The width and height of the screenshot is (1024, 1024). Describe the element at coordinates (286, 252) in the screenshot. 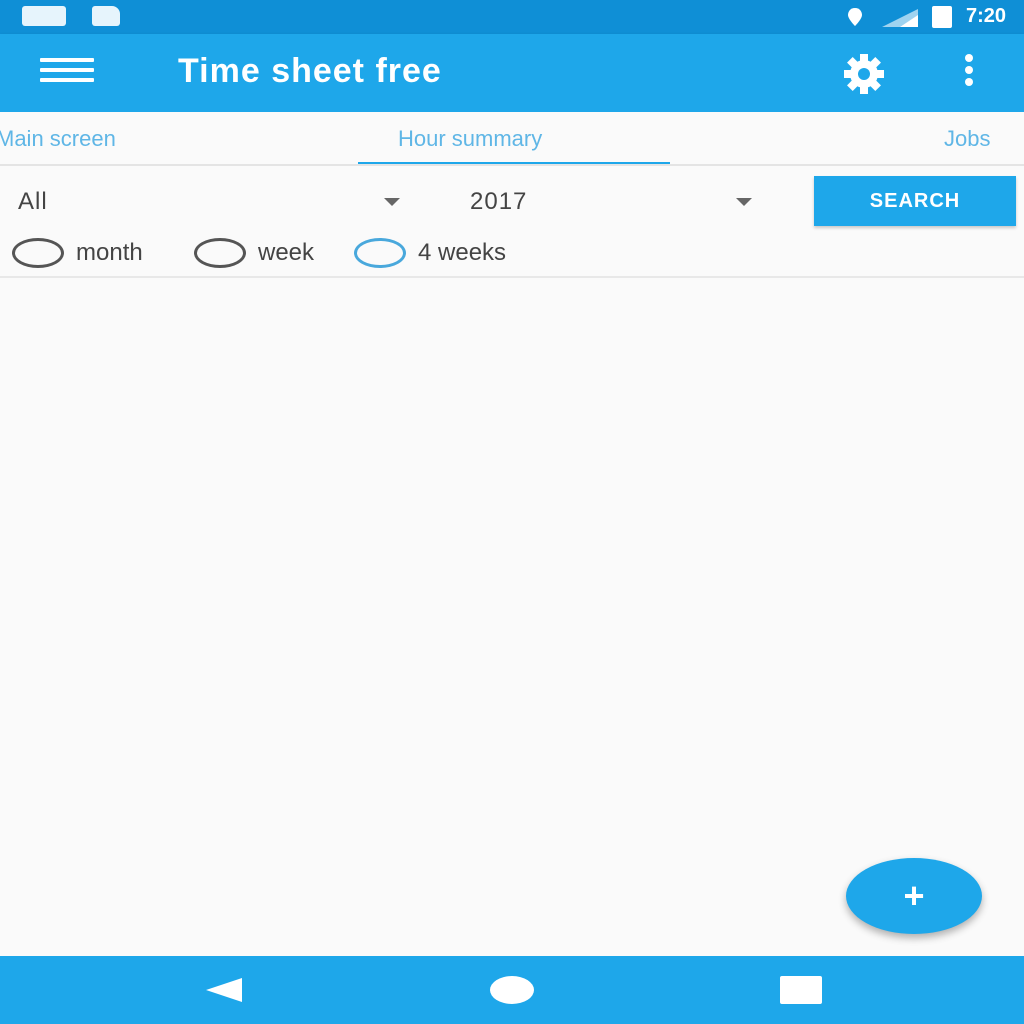

I see `radio-label: week` at that location.